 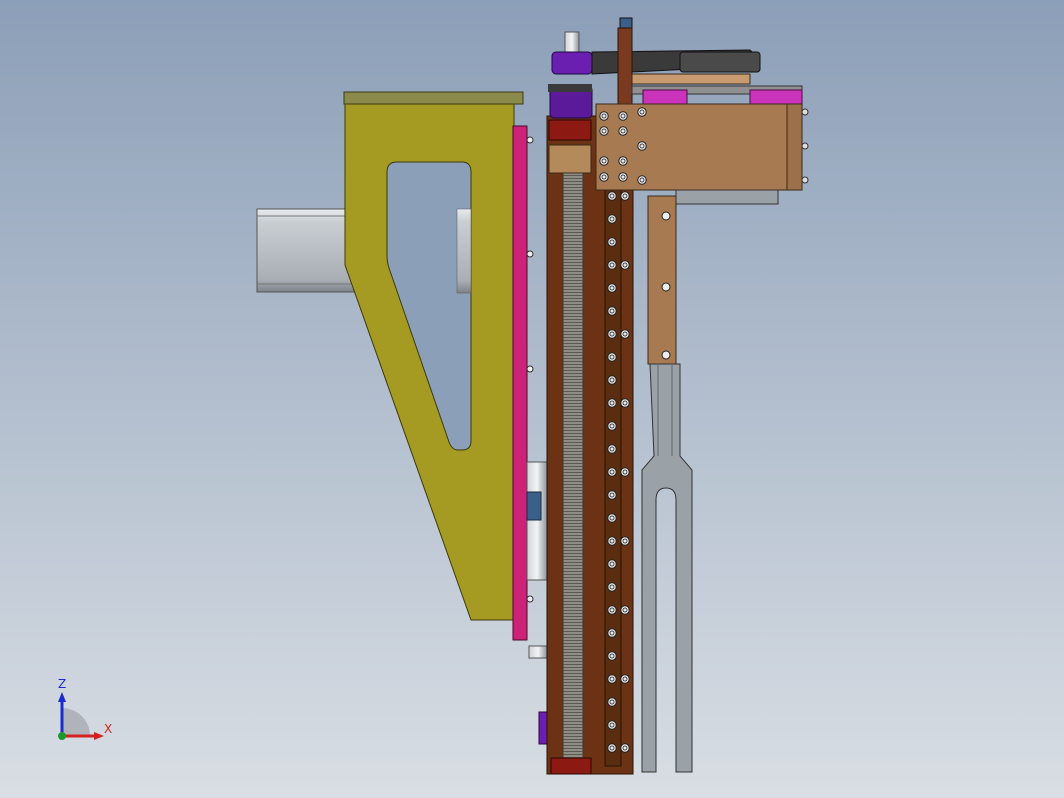 I want to click on y-axis-dot, so click(x=62, y=736).